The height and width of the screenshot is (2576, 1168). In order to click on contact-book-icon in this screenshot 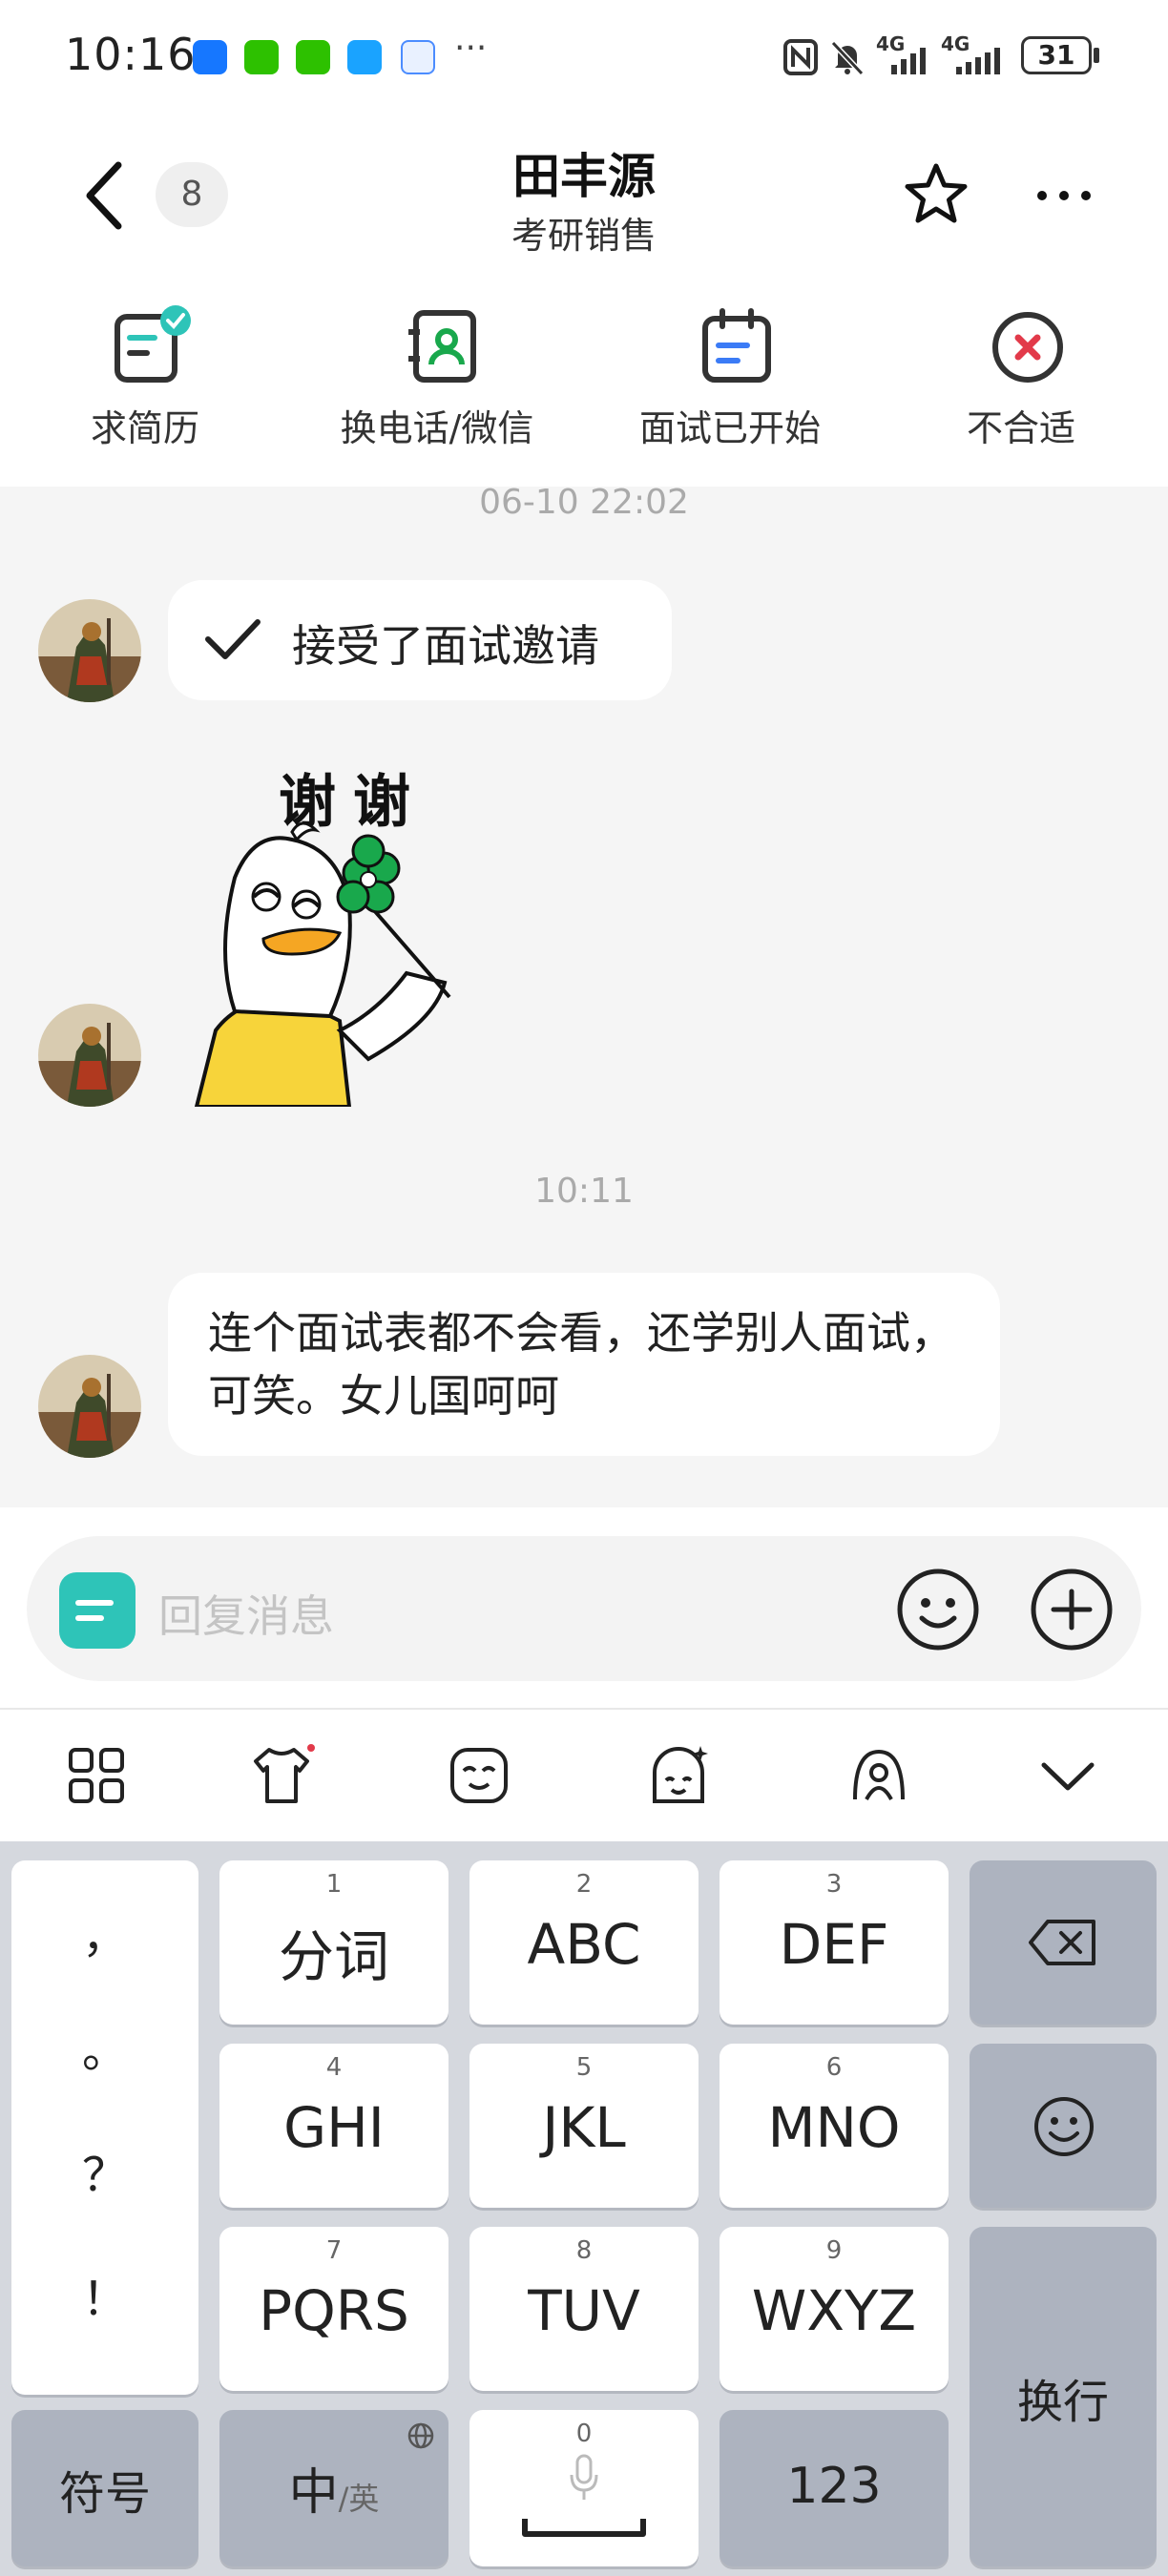, I will do `click(442, 346)`.